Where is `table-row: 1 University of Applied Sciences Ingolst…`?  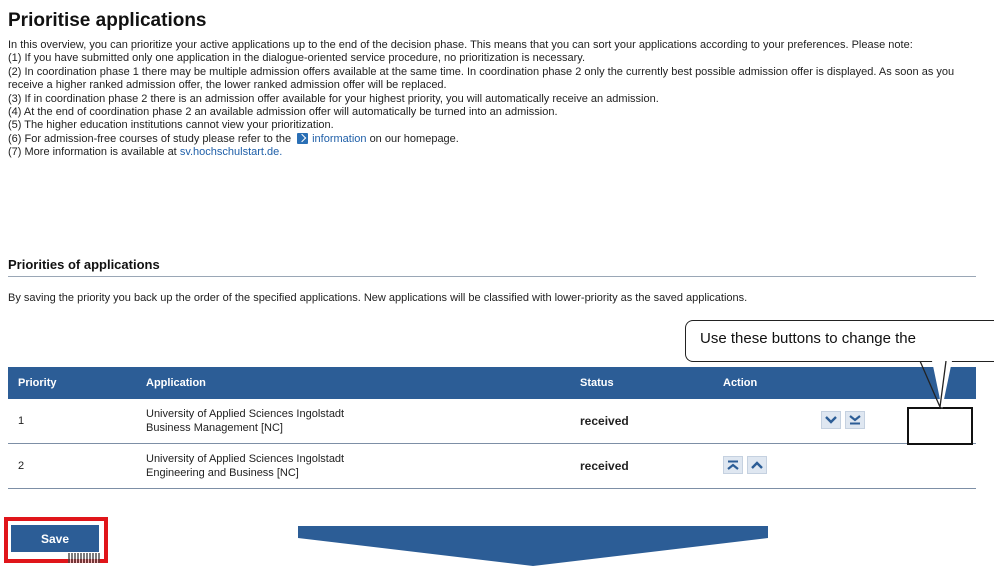
table-row: 1 University of Applied Sciences Ingolst… is located at coordinates (492, 421).